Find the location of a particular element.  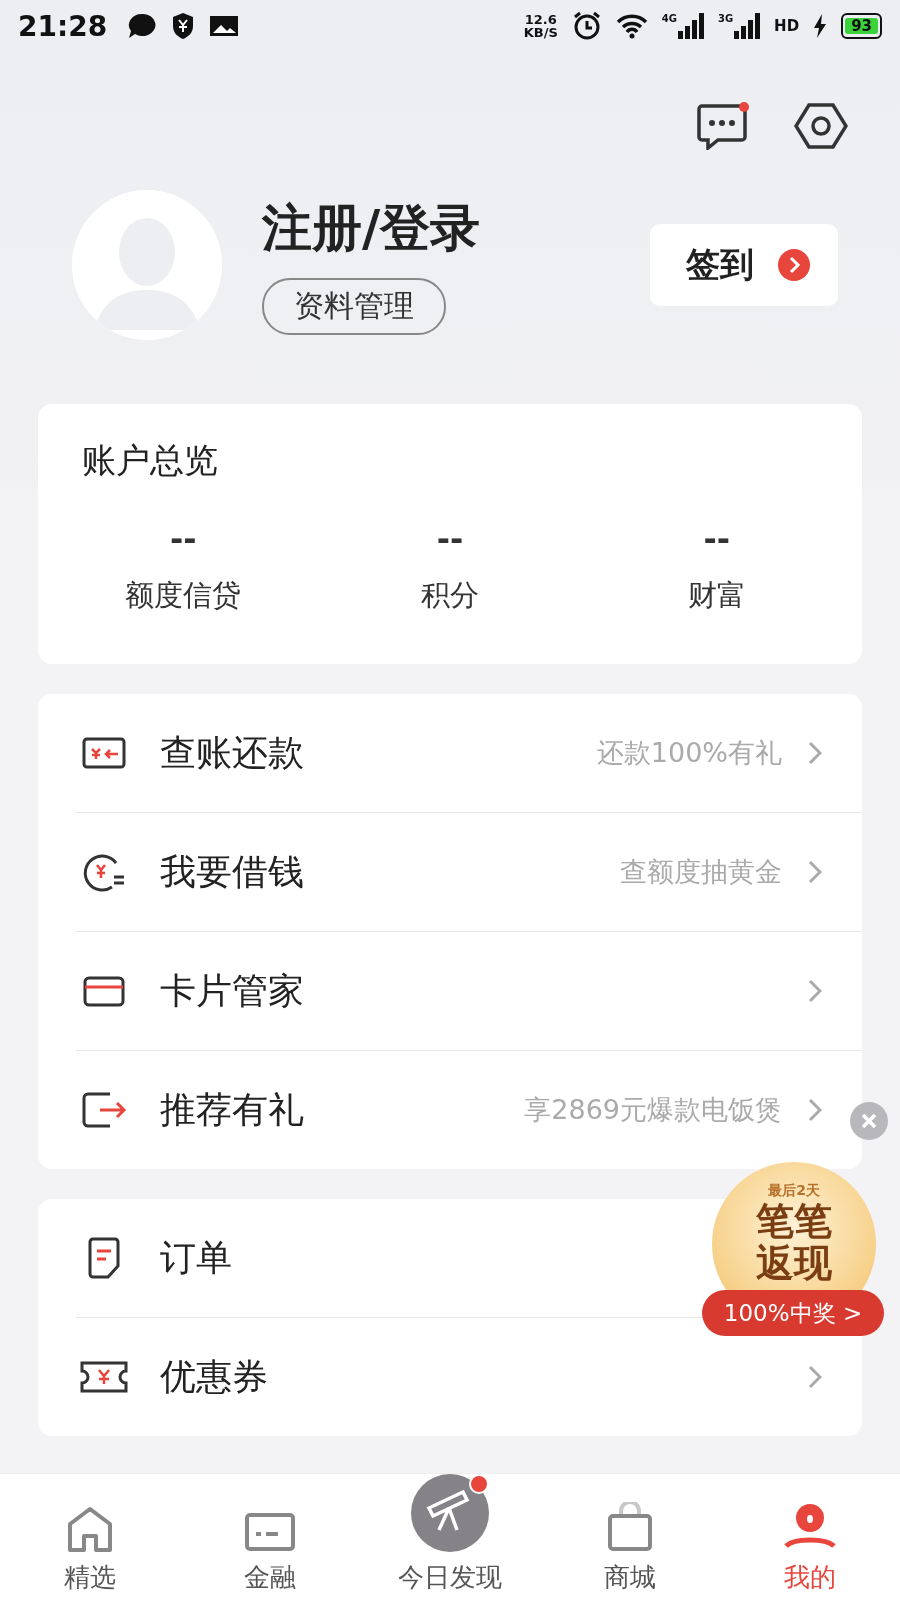

close-icon is located at coordinates (869, 1121).